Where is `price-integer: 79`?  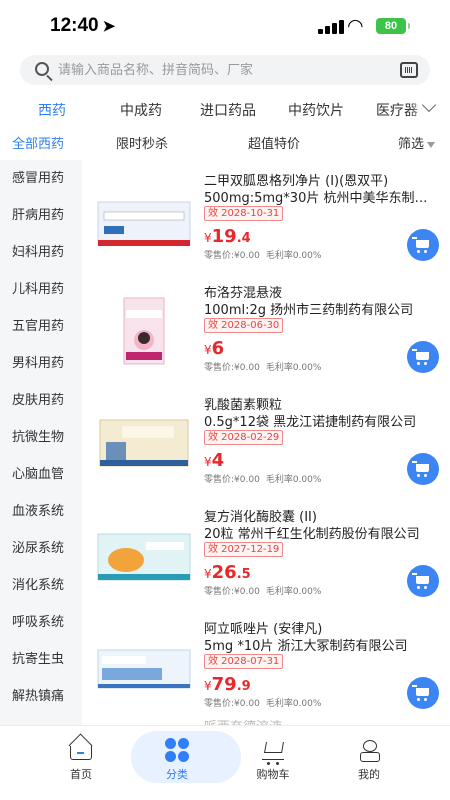 price-integer: 79 is located at coordinates (224, 684).